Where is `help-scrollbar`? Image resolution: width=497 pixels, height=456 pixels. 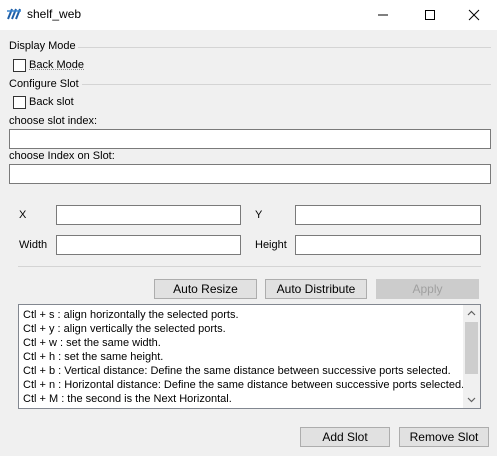
help-scrollbar is located at coordinates (471, 356).